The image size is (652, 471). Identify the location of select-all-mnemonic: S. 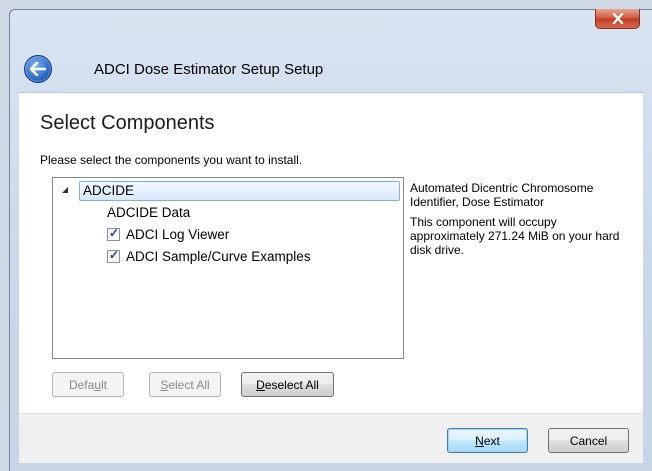
(164, 384).